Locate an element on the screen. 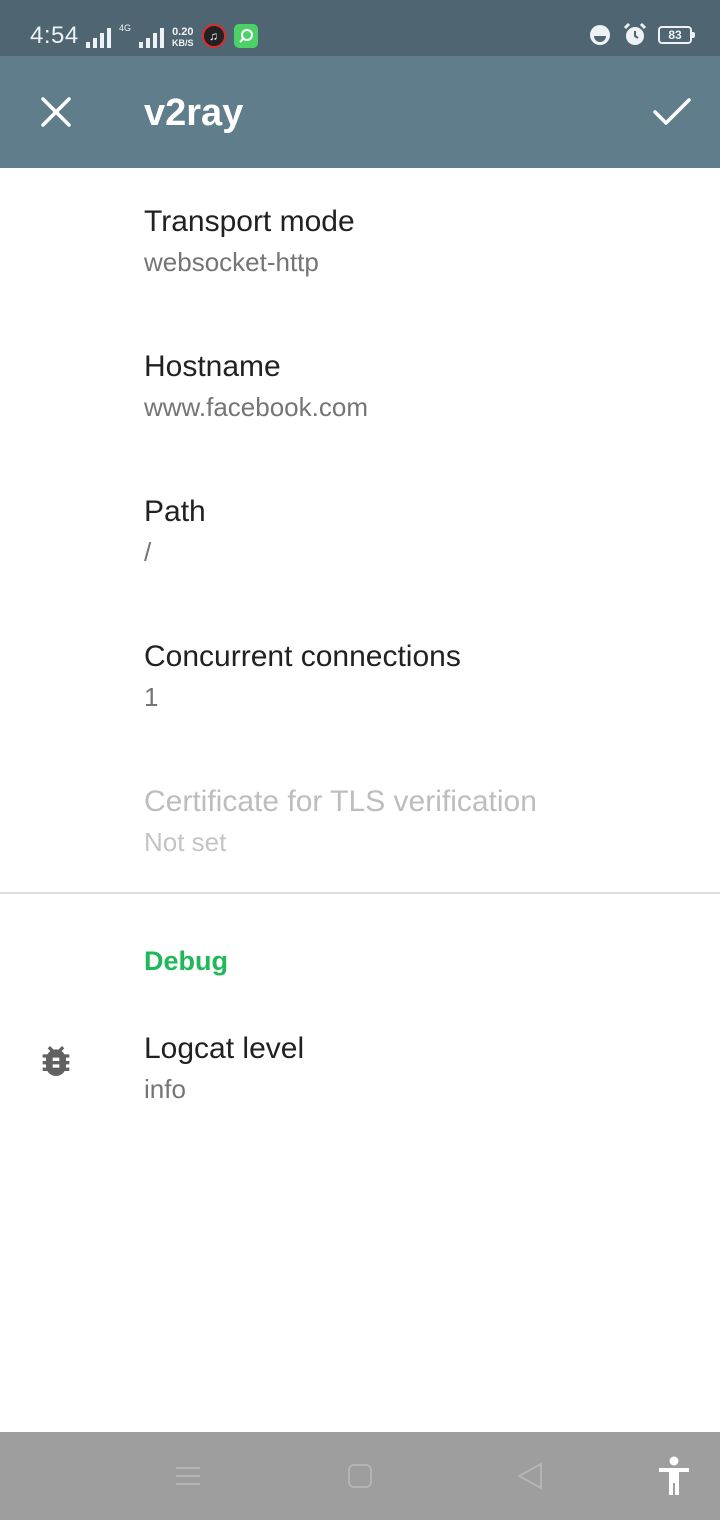 The image size is (720, 1520). pref-summary: Not set is located at coordinates (185, 842).